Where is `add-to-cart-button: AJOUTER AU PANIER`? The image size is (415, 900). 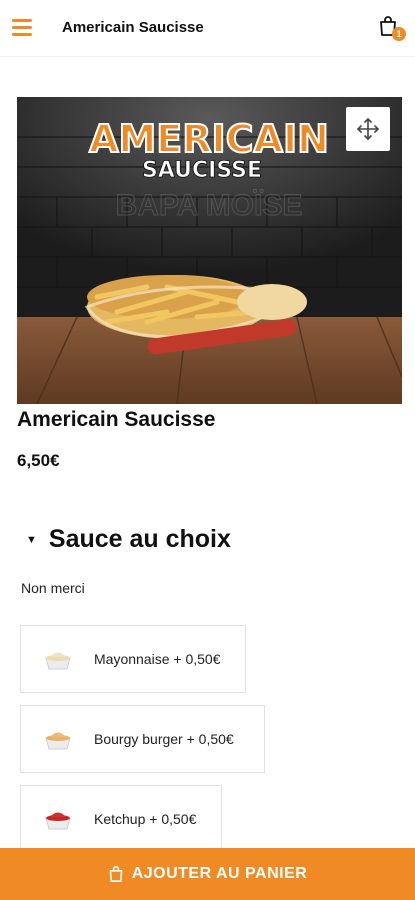
add-to-cart-button: AJOUTER AU PANIER is located at coordinates (207, 874).